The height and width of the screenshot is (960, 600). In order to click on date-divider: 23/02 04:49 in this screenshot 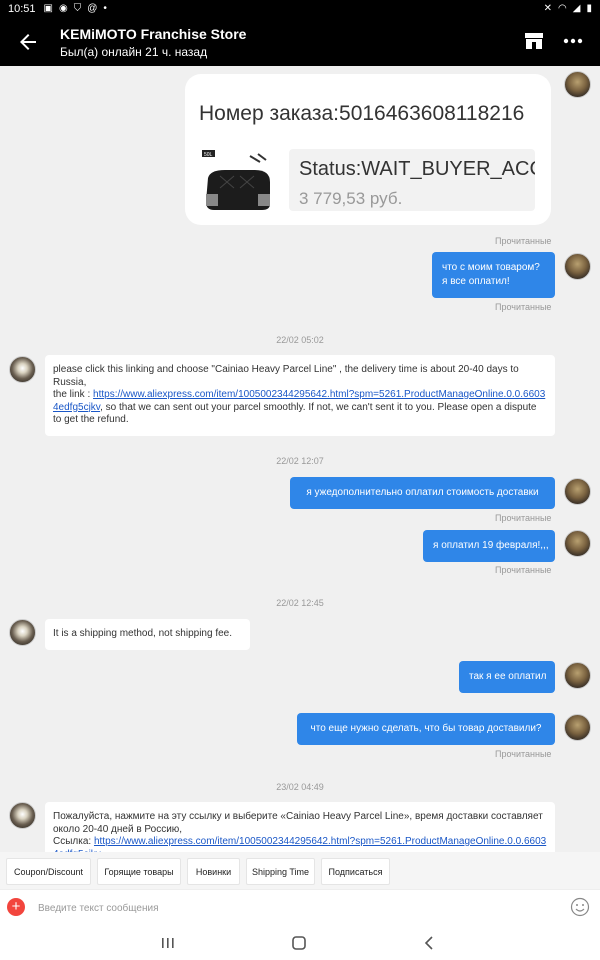, I will do `click(300, 787)`.